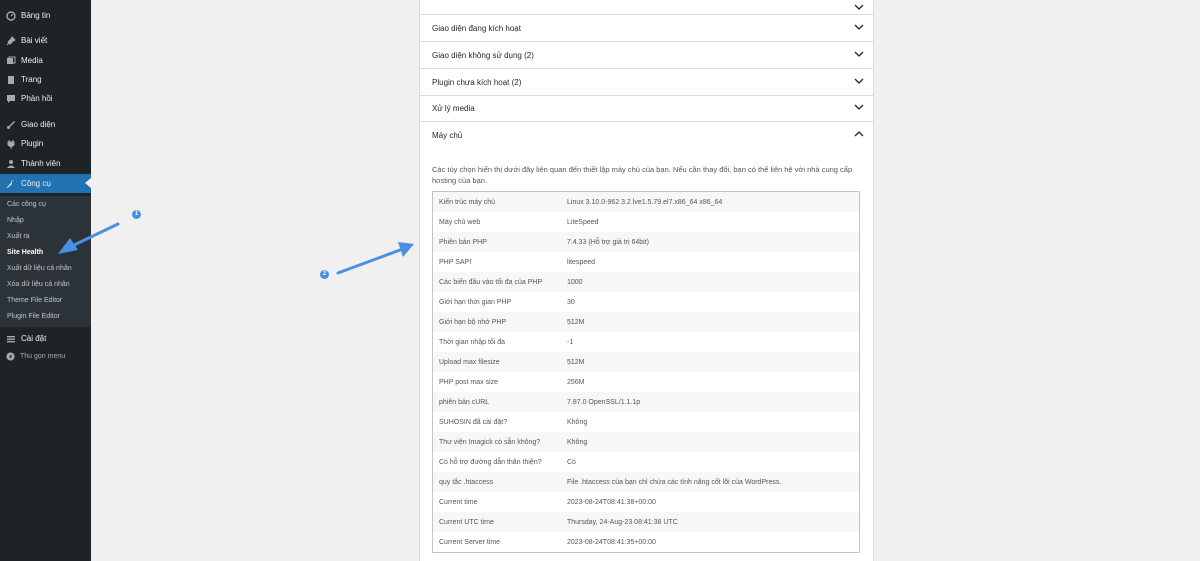 Image resolution: width=1200 pixels, height=561 pixels. I want to click on annotation-arrows, so click(236, 248).